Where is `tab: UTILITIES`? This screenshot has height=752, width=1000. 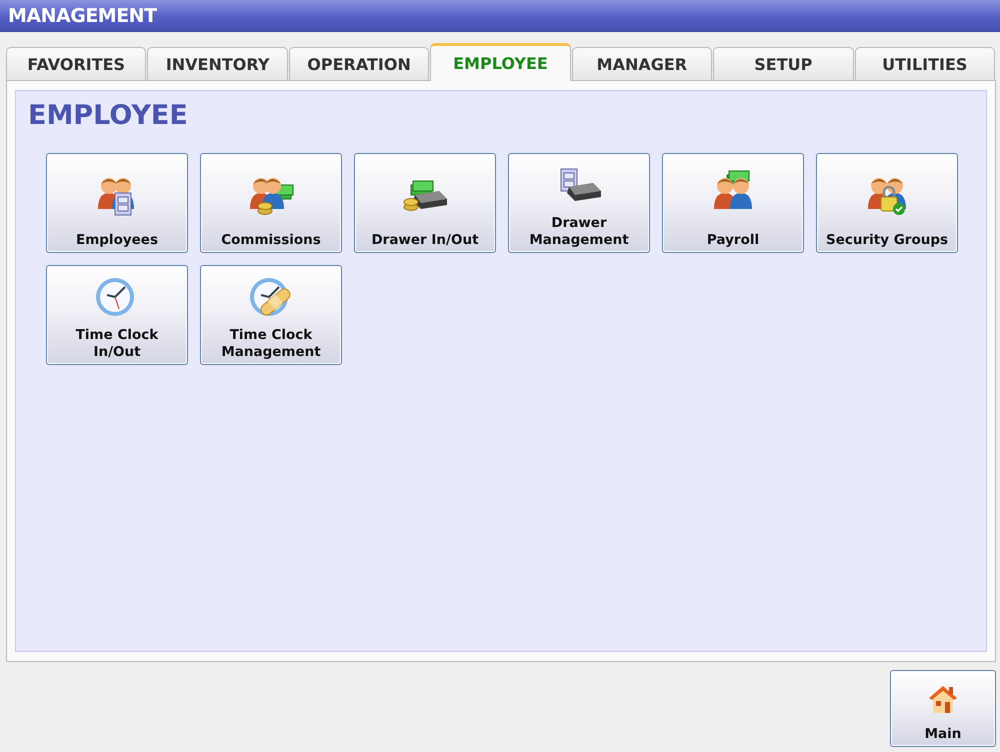
tab: UTILITIES is located at coordinates (924, 64).